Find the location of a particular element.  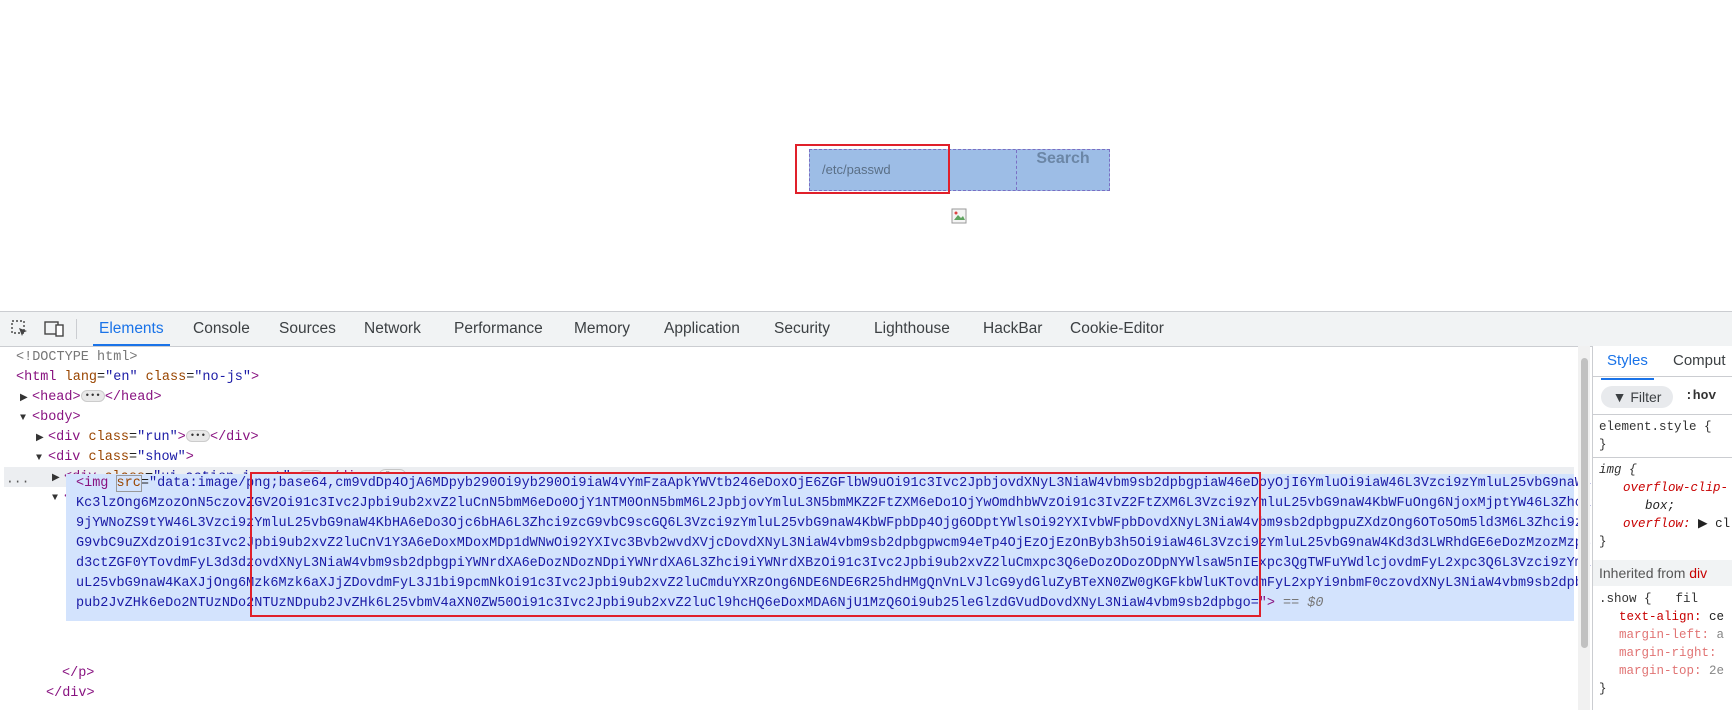

inspect-element-icon is located at coordinates (20, 329).